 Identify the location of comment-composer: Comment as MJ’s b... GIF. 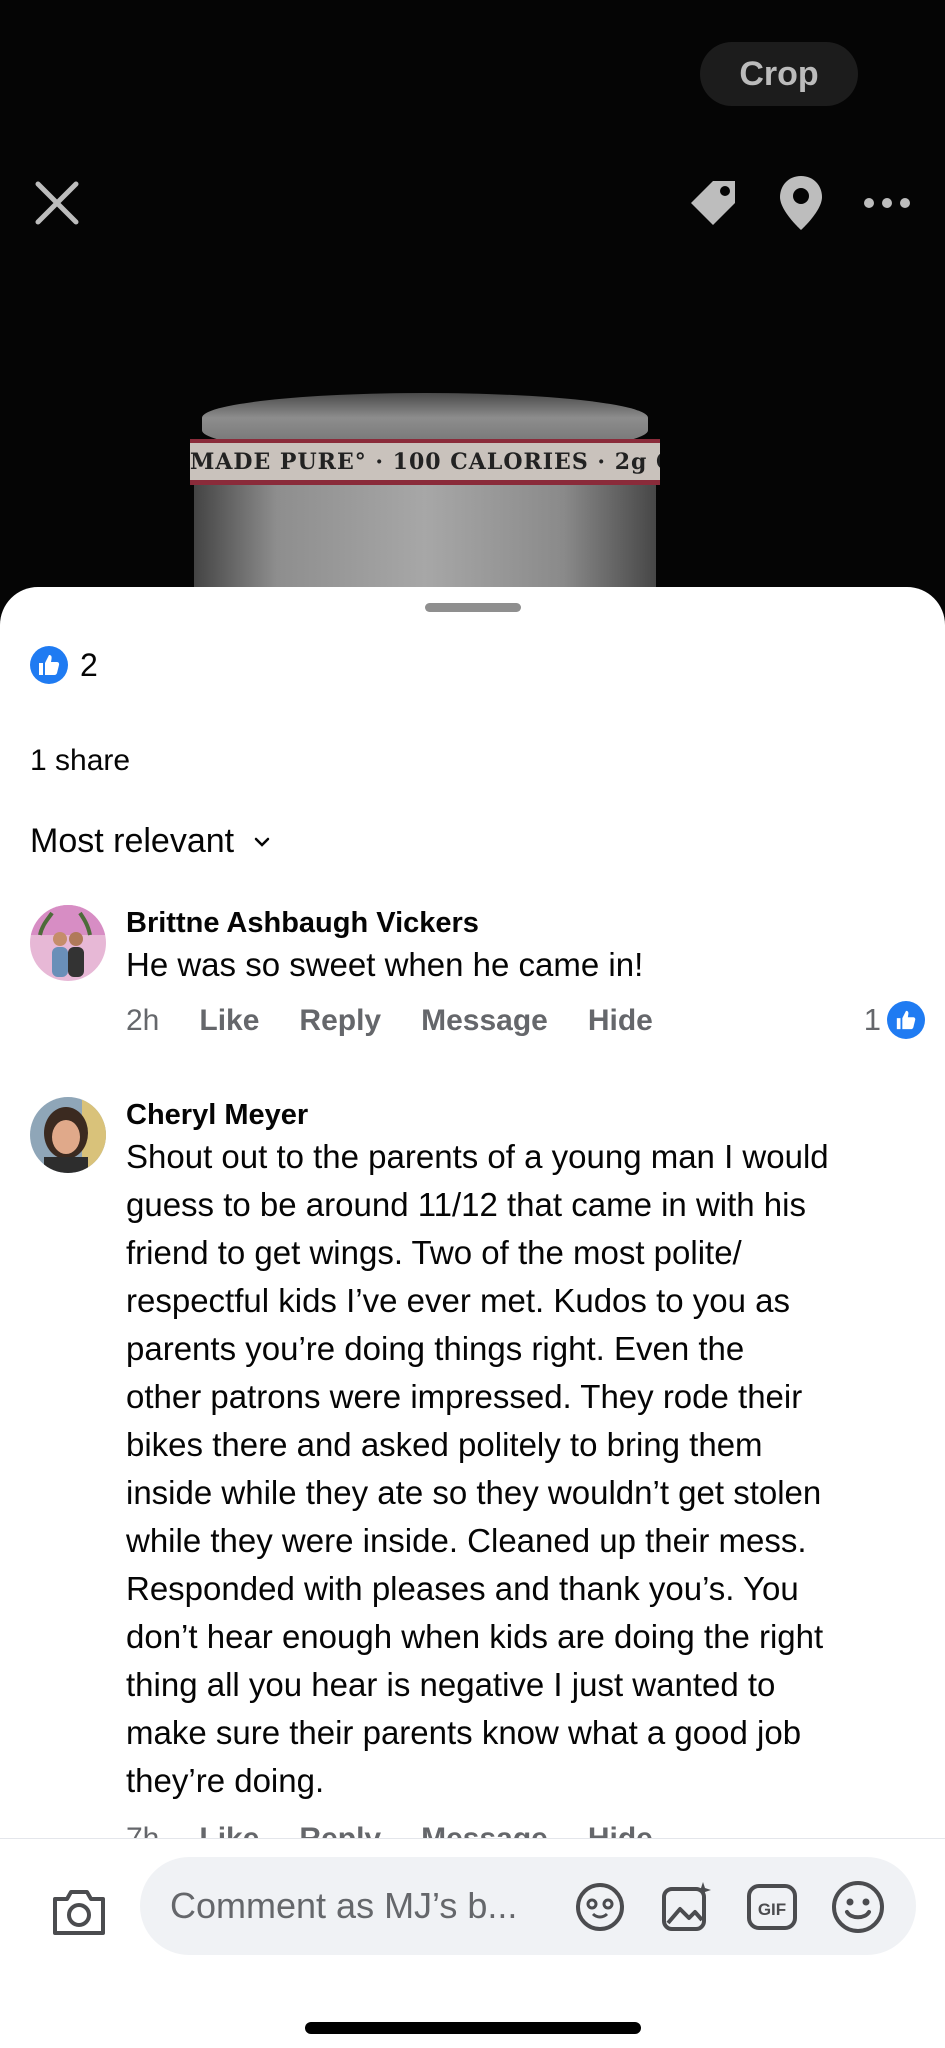
(472, 1943).